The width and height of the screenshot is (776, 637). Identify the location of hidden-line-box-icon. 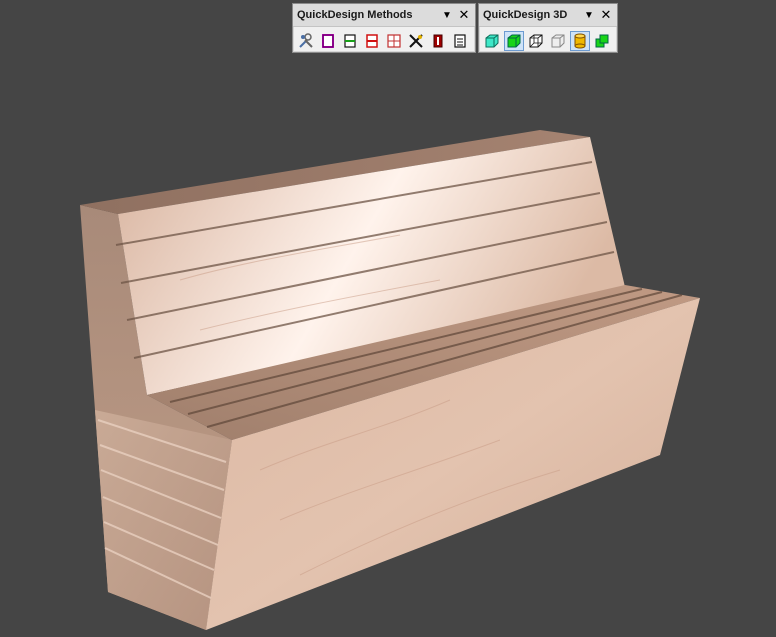
(558, 41).